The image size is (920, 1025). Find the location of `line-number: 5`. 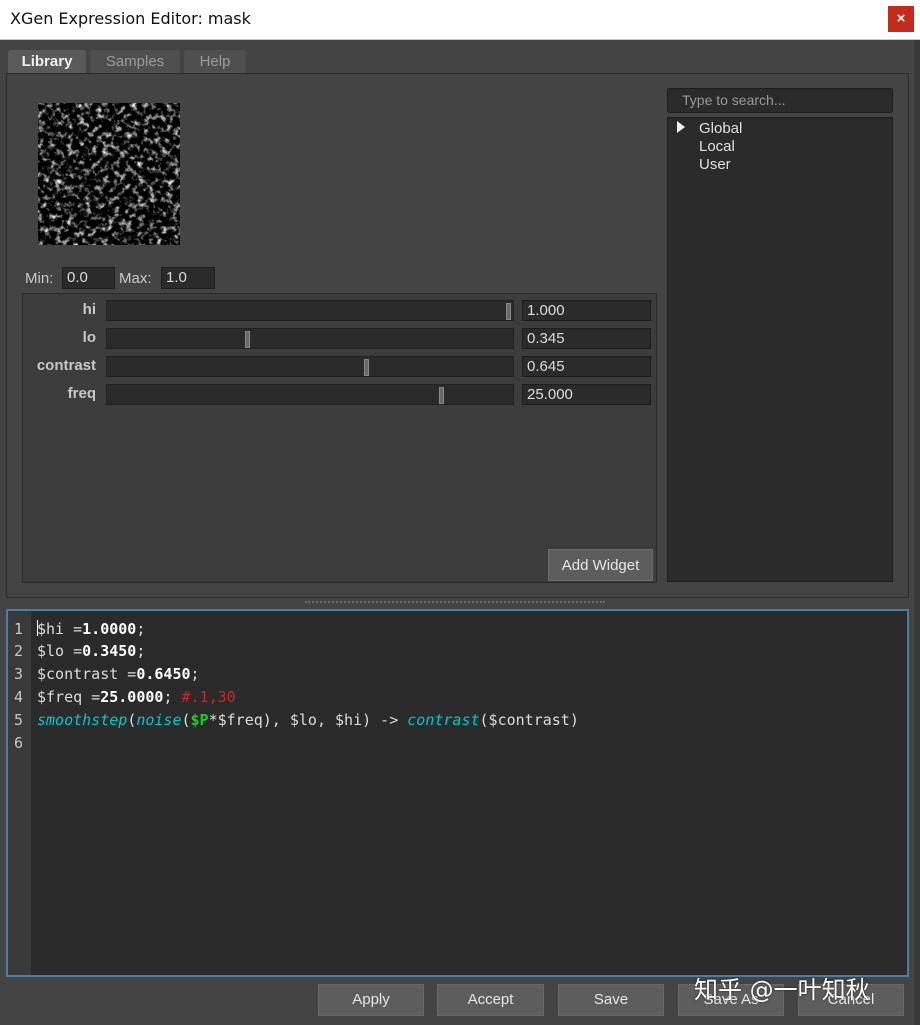

line-number: 5 is located at coordinates (19, 720).